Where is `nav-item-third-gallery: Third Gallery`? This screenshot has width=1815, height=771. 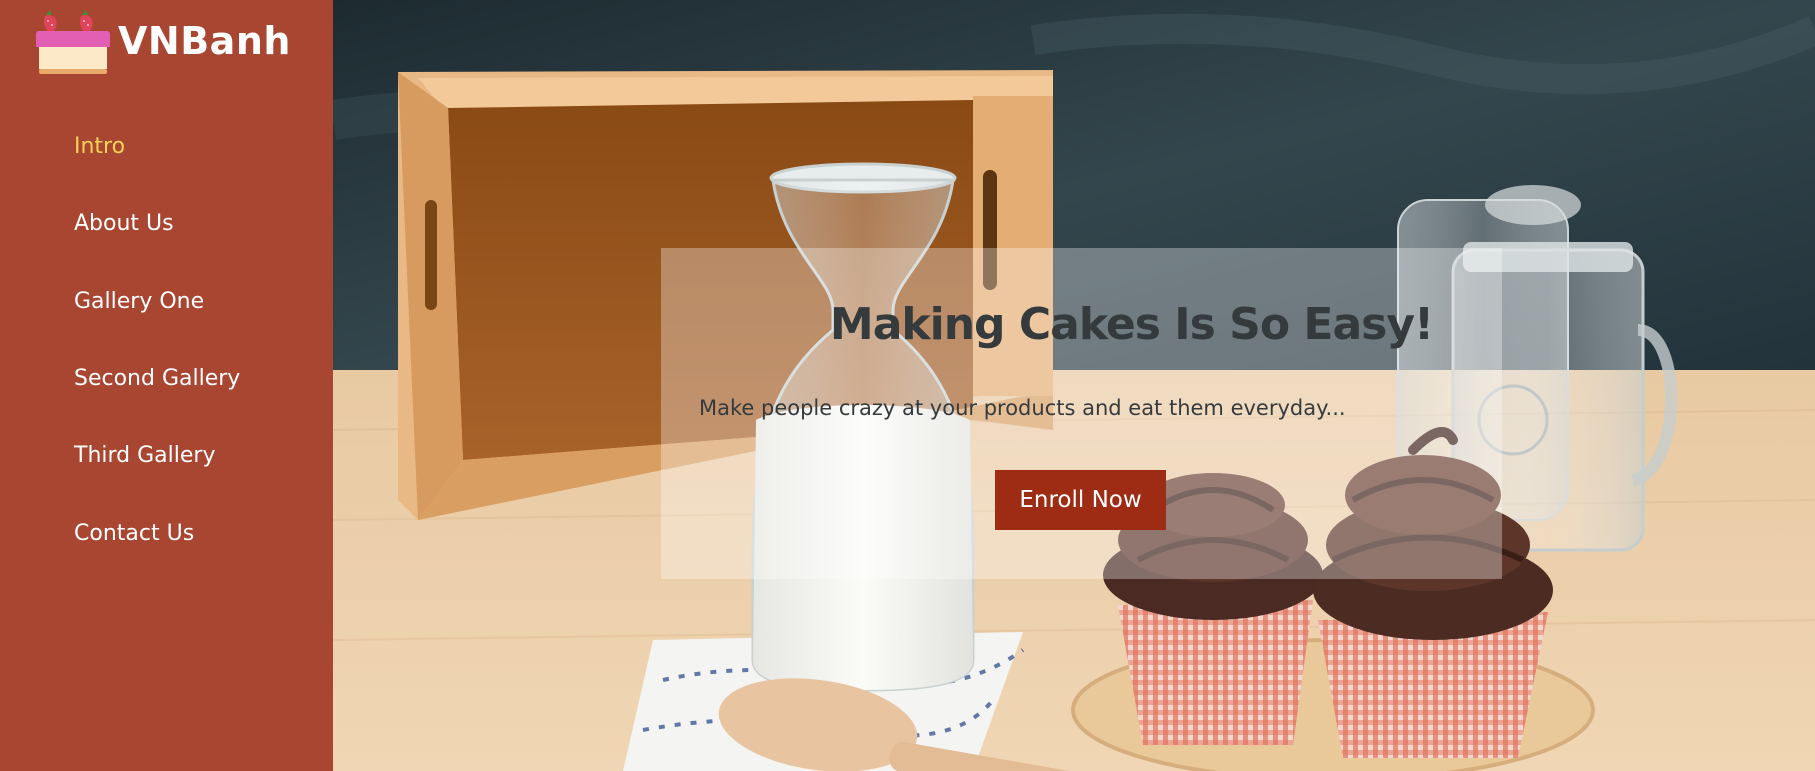
nav-item-third-gallery: Third Gallery is located at coordinates (166, 455).